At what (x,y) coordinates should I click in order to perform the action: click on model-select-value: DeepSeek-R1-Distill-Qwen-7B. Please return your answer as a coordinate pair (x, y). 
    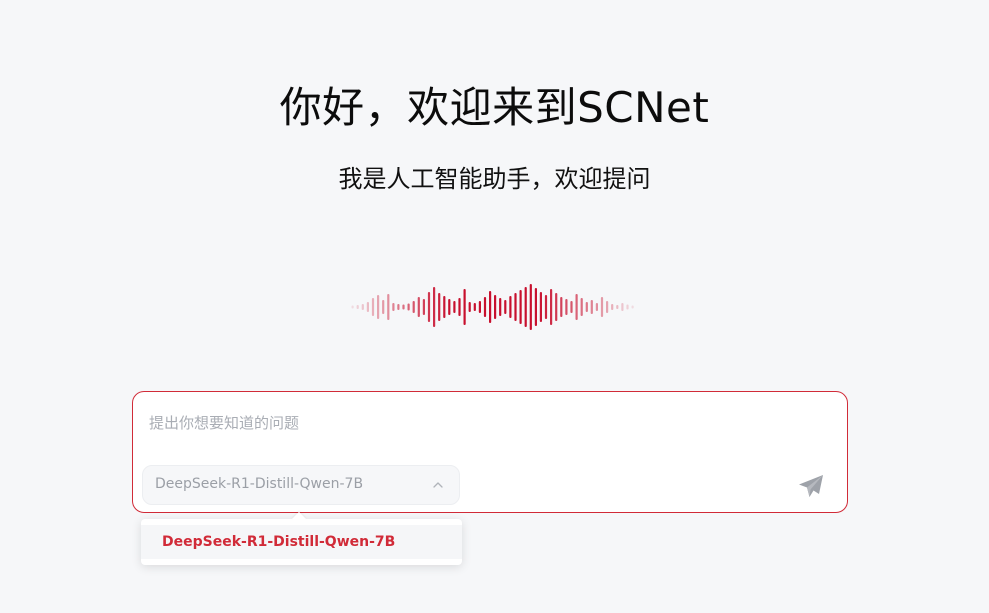
    Looking at the image, I should click on (259, 484).